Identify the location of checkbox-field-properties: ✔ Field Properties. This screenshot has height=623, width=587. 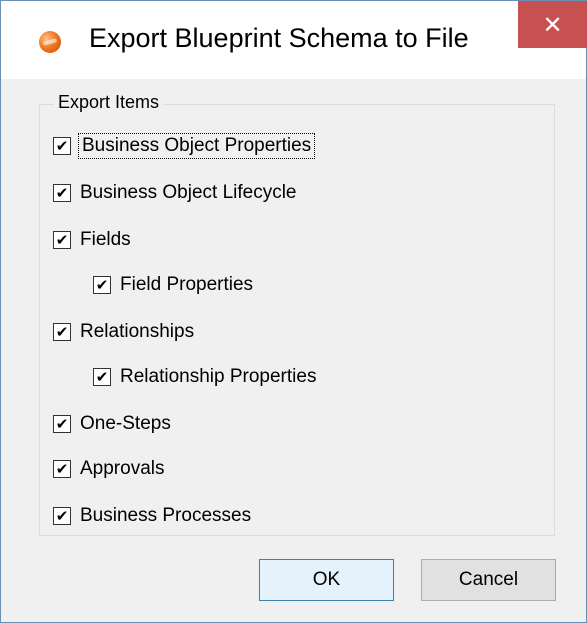
(173, 285).